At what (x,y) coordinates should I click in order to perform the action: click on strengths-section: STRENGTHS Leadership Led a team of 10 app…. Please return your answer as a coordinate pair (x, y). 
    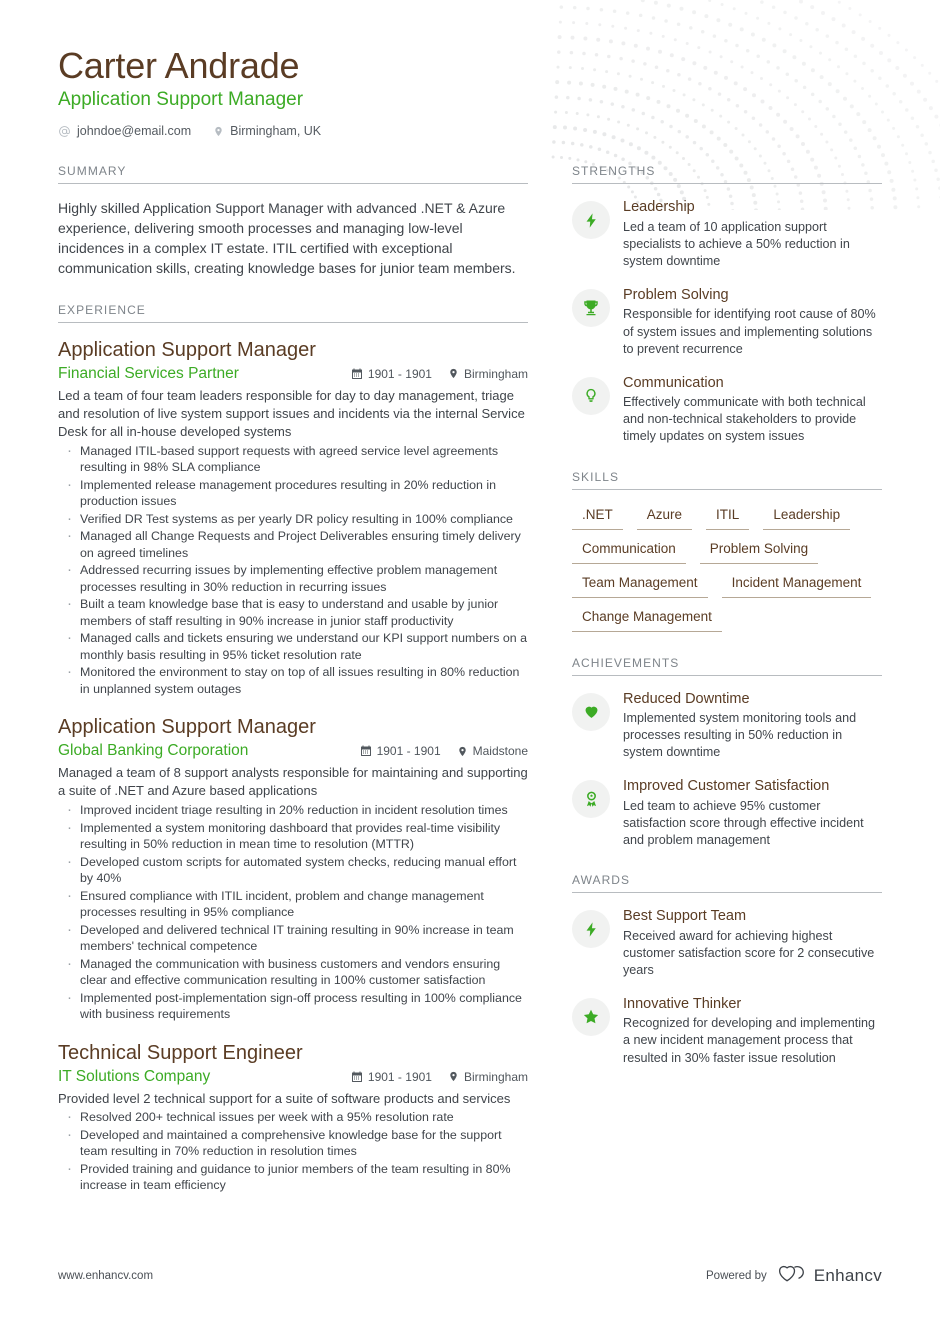
    Looking at the image, I should click on (727, 304).